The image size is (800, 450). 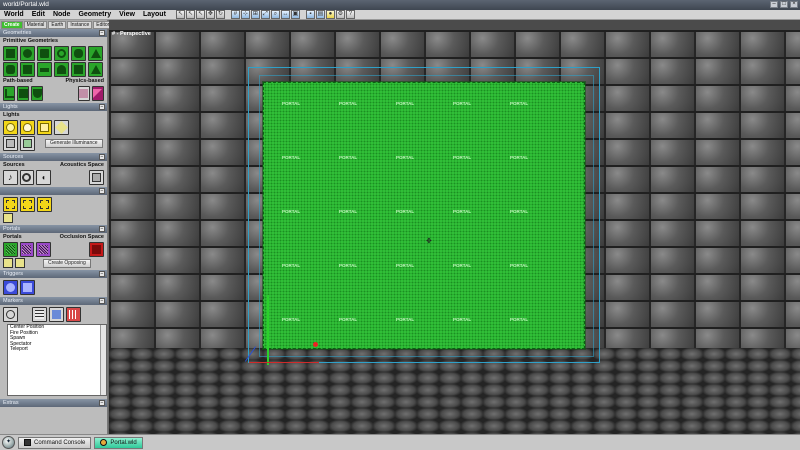 What do you see at coordinates (784, 4) in the screenshot?
I see `maximize-icon: □` at bounding box center [784, 4].